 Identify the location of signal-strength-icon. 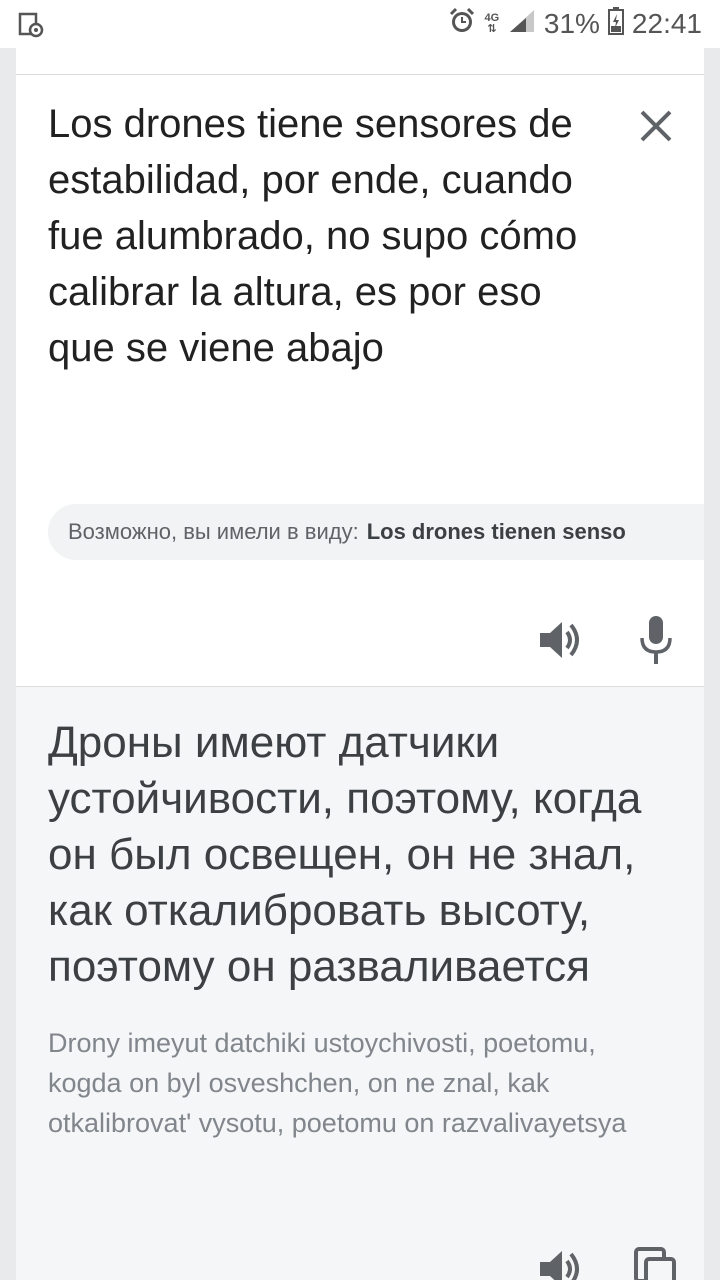
(522, 24).